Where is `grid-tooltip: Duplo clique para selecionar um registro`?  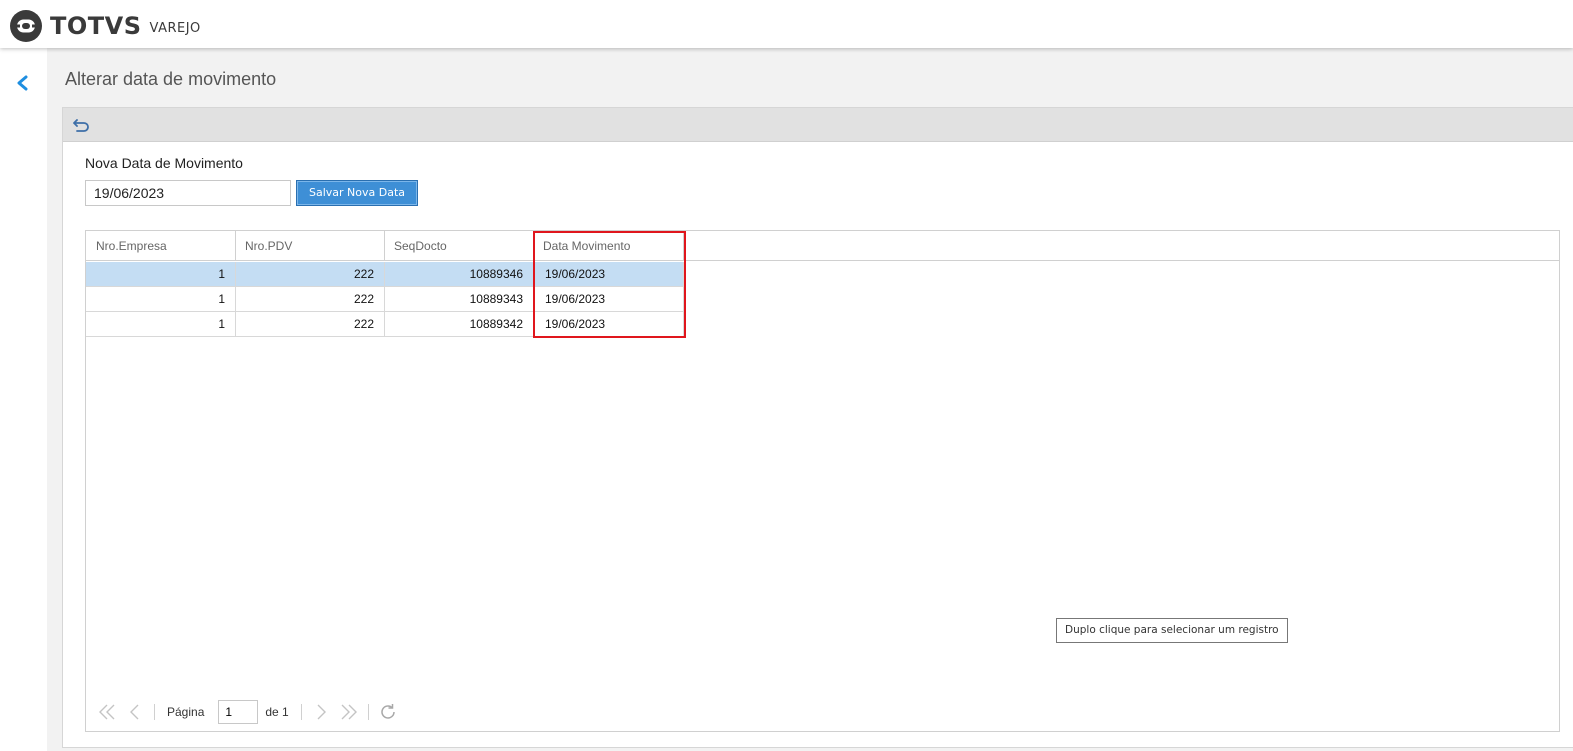
grid-tooltip: Duplo clique para selecionar um registro is located at coordinates (1172, 630).